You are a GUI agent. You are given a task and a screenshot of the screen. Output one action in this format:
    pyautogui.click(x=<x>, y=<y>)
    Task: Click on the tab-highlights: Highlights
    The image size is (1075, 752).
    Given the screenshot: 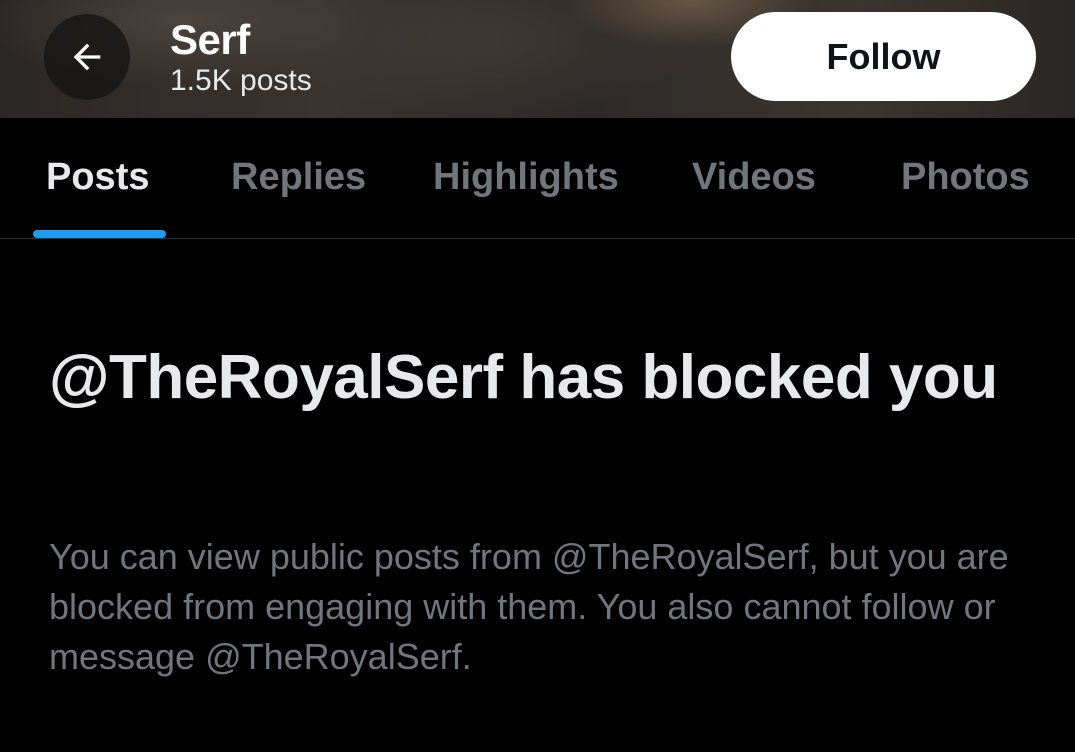 What is the action you would take?
    pyautogui.click(x=526, y=177)
    